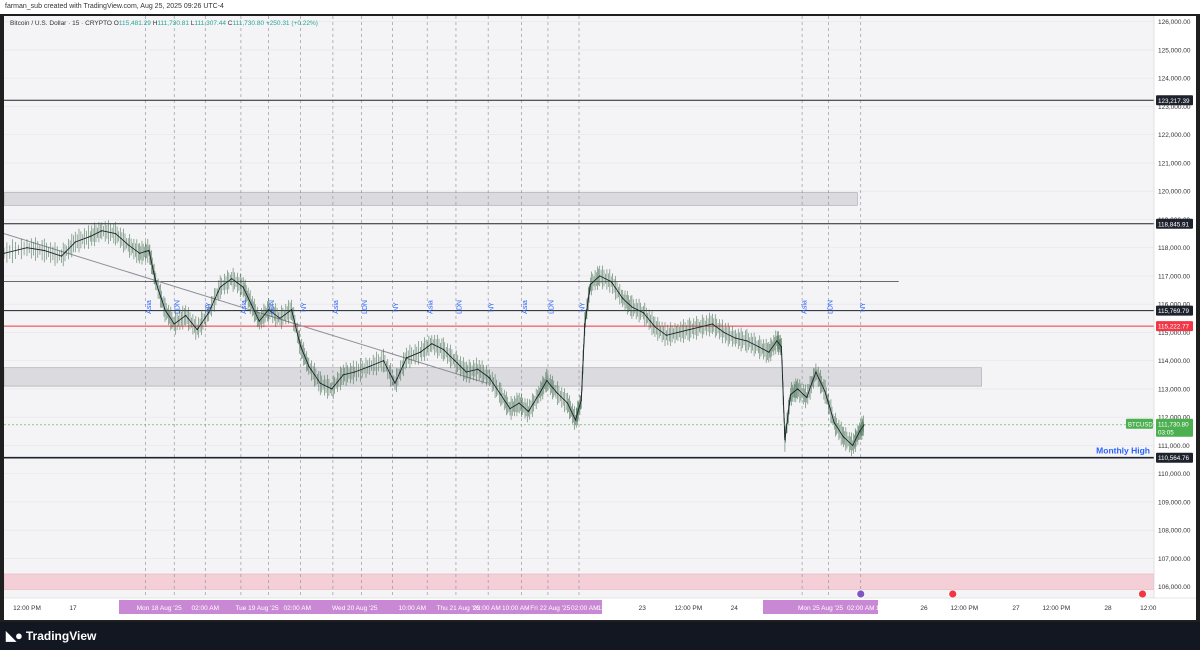  I want to click on price-tick-label: 126,000.00, so click(1174, 22).